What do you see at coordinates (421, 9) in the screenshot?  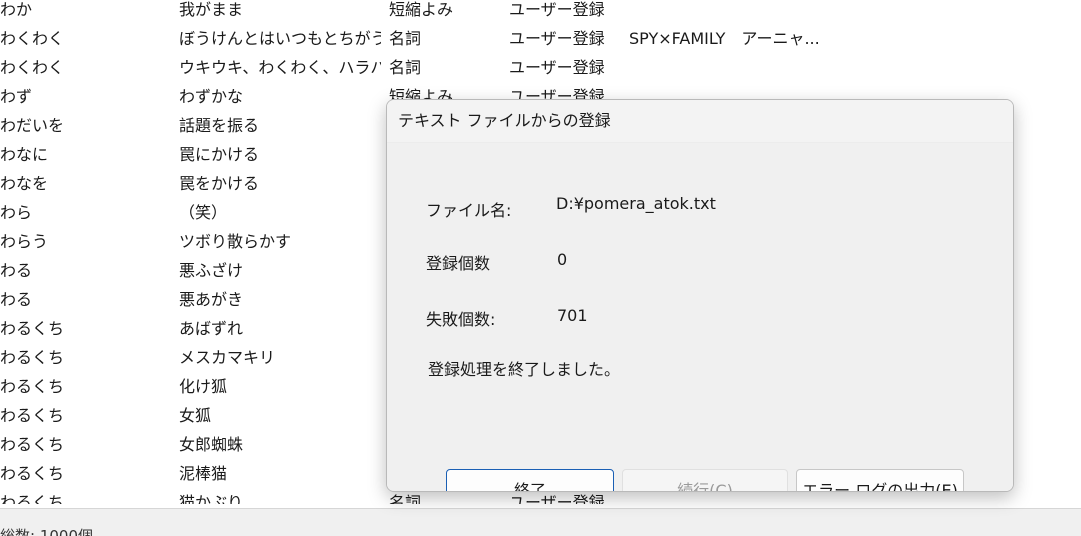 I see `part-of-speech-cell: 短縮よみ` at bounding box center [421, 9].